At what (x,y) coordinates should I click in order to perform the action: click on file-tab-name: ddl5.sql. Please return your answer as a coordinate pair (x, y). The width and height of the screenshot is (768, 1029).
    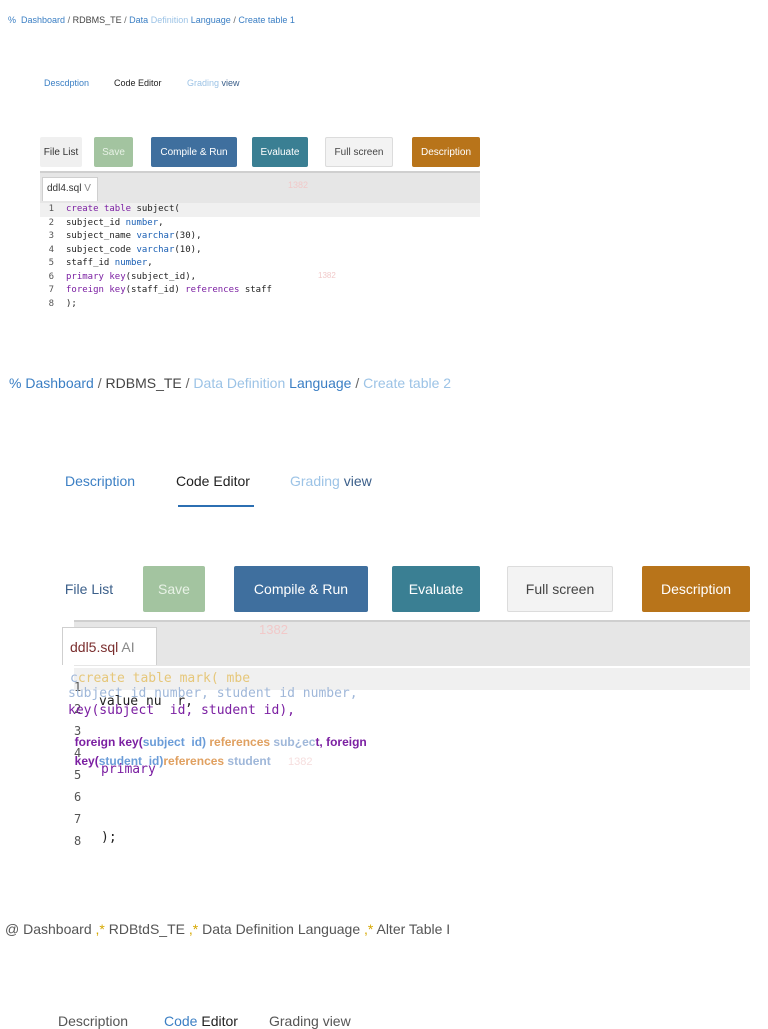
    Looking at the image, I should click on (94, 647).